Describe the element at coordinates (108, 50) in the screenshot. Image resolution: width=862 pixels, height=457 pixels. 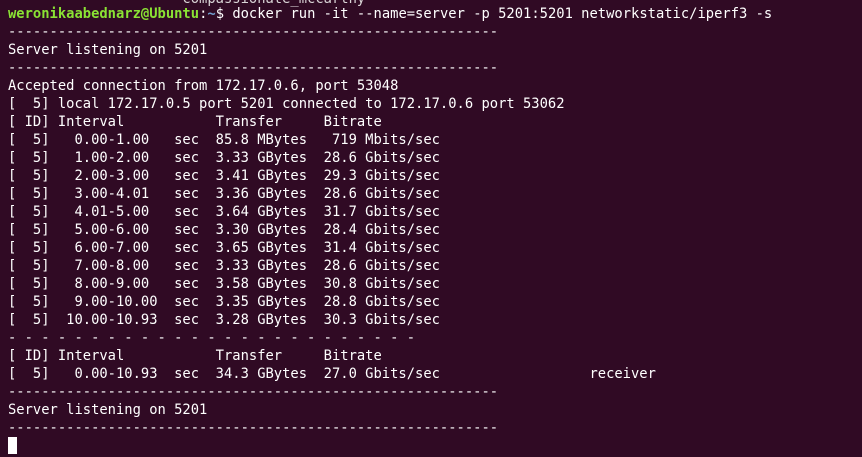
I see `server-listening-line: Server listening on 5201` at that location.